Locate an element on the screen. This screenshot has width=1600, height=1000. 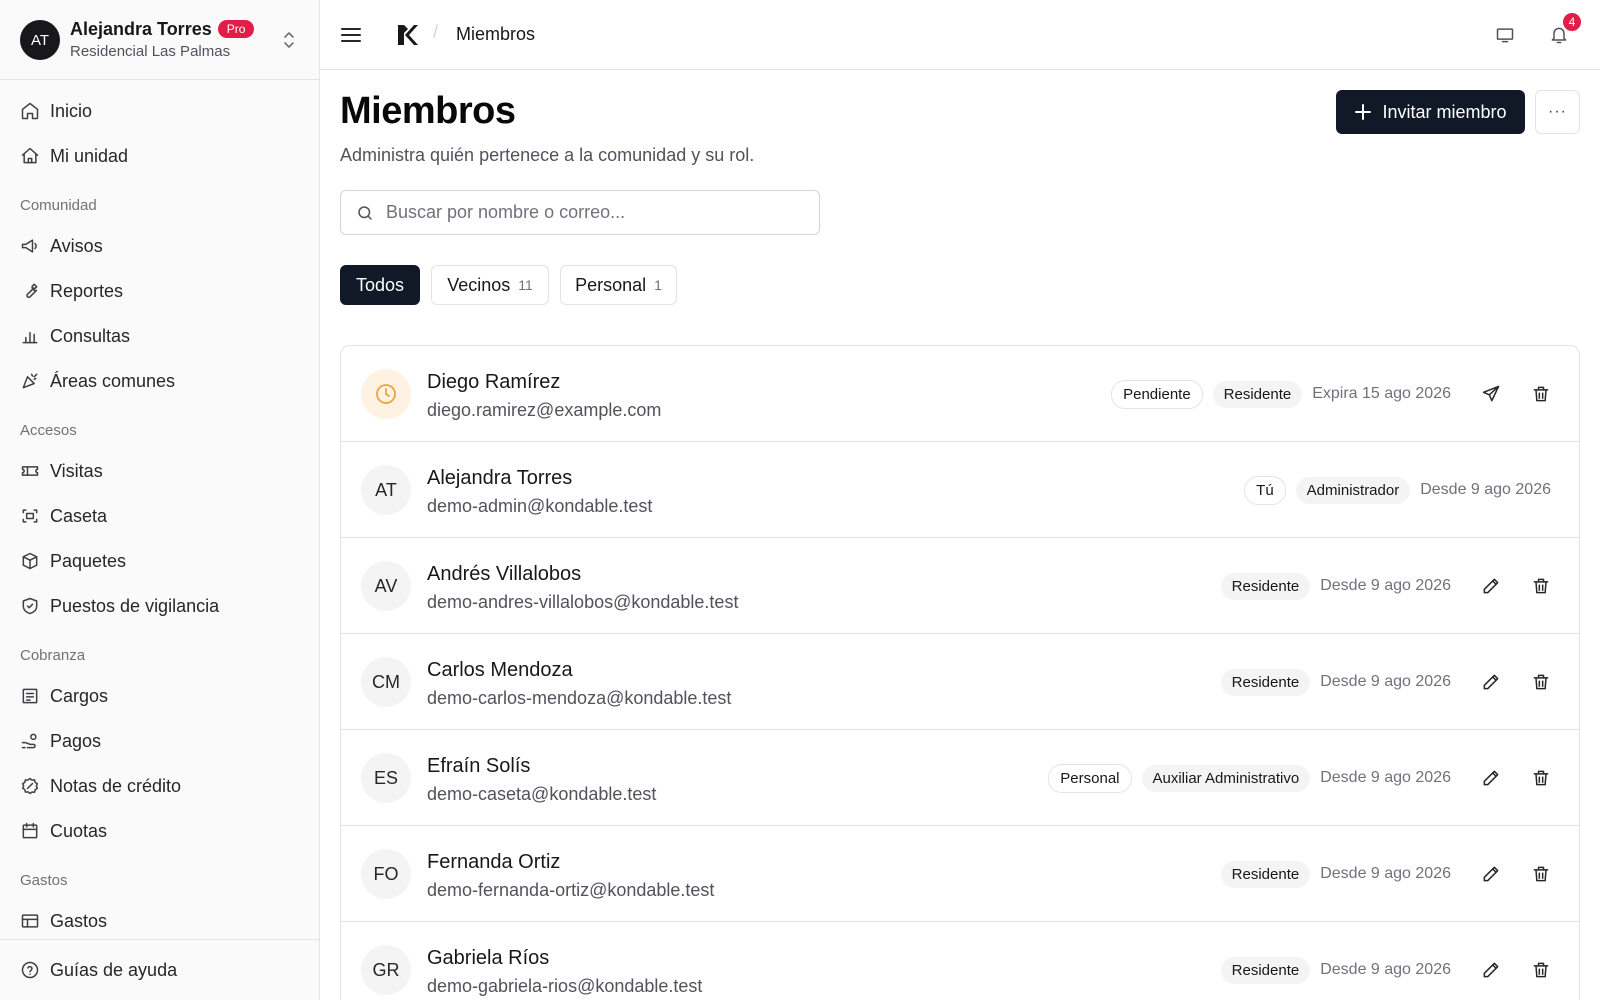
nav-item-caseta: Caseta is located at coordinates (160, 516).